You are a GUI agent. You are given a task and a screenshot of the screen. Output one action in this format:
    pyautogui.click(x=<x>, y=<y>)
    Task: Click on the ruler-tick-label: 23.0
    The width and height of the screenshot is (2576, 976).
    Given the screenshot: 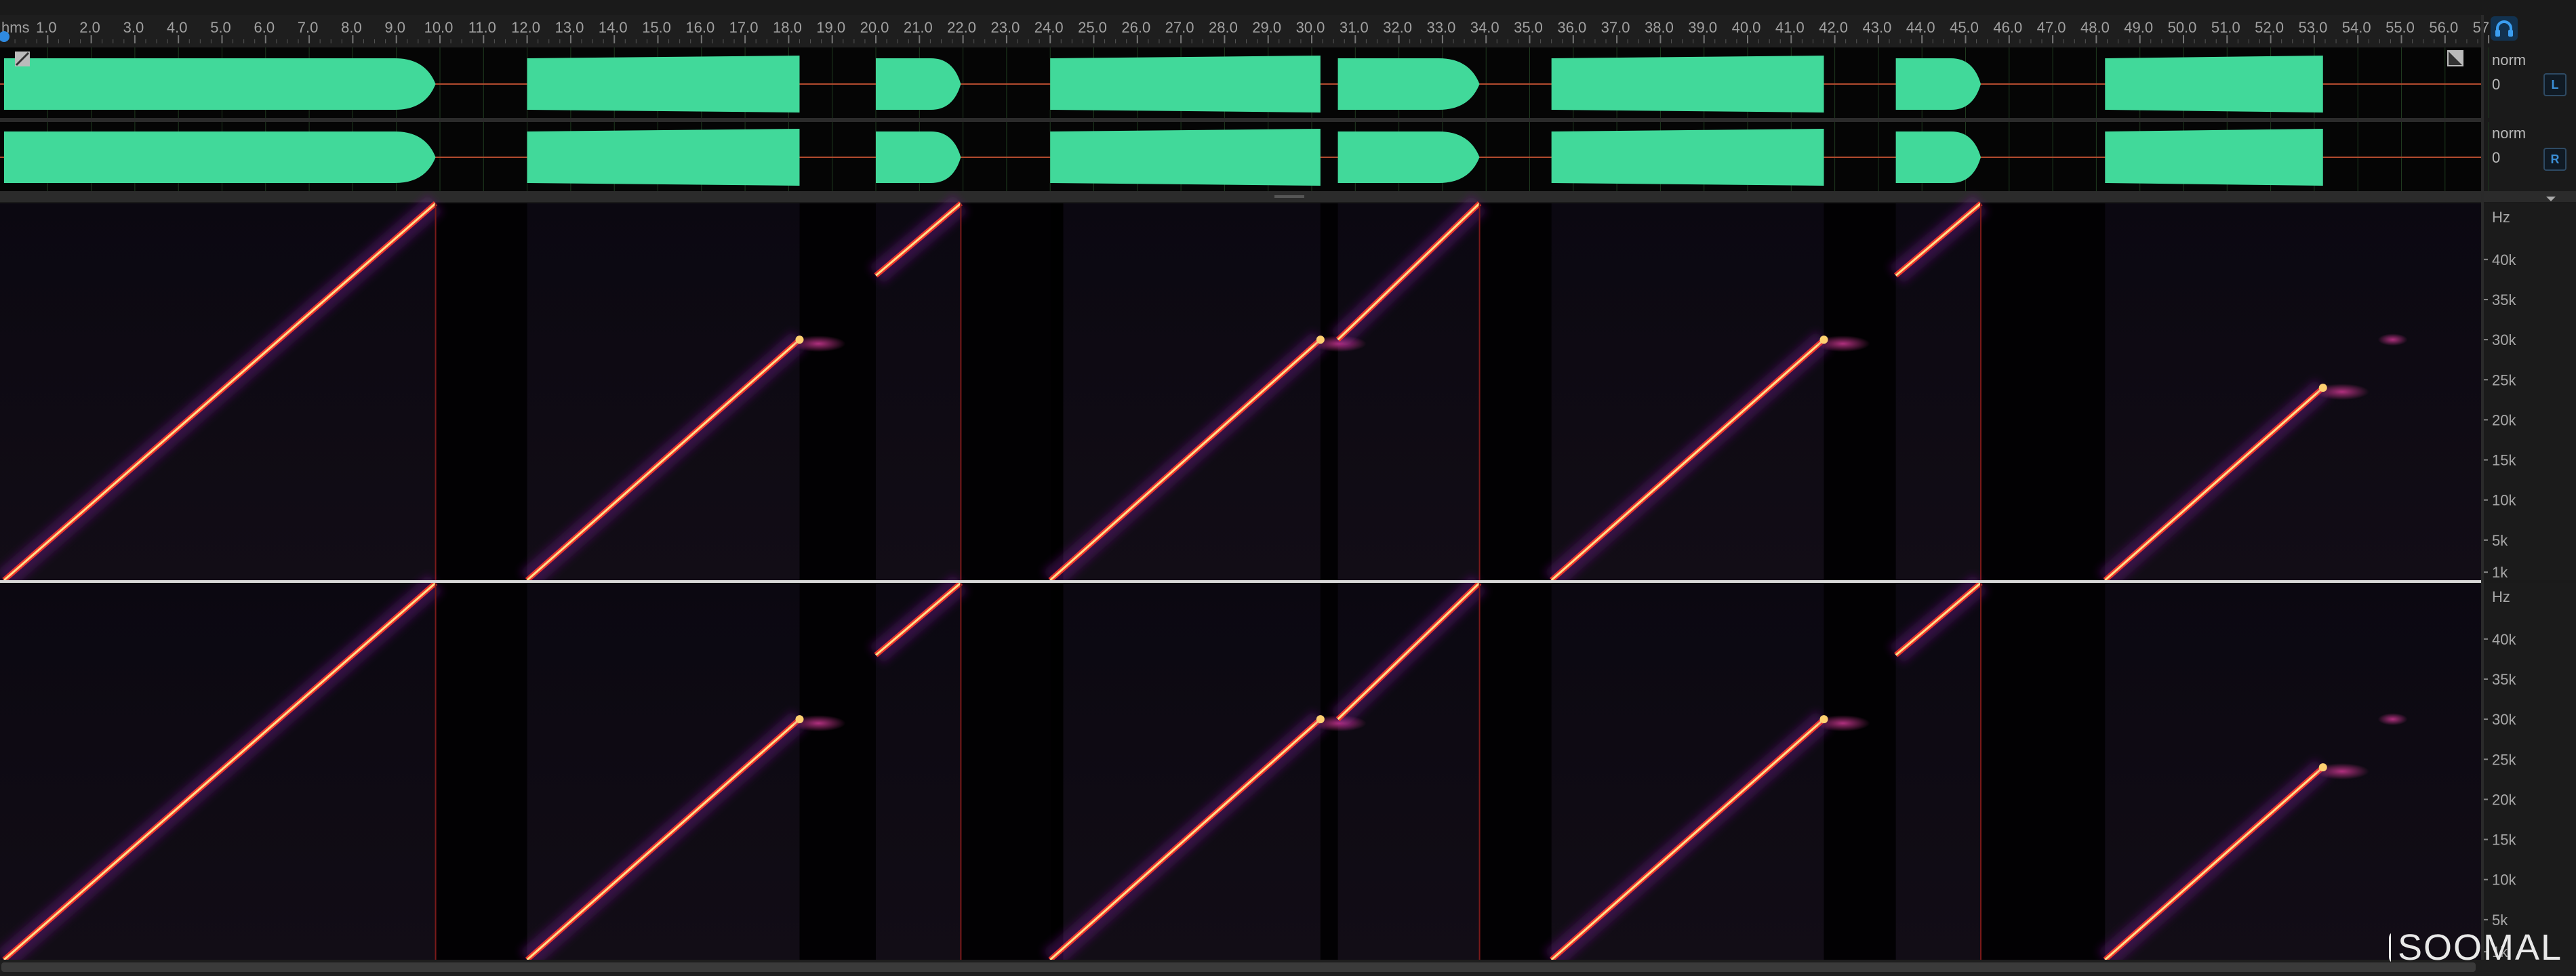 What is the action you would take?
    pyautogui.click(x=1005, y=28)
    